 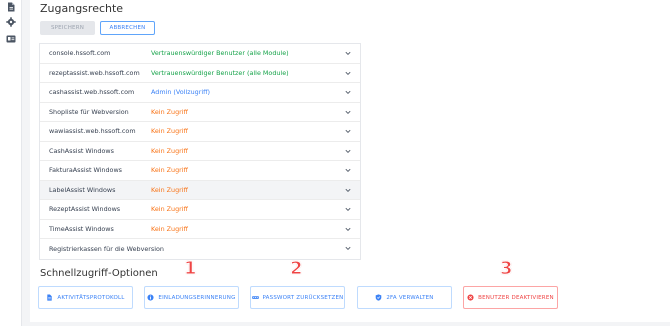 What do you see at coordinates (150, 297) in the screenshot?
I see `info-circle-icon` at bounding box center [150, 297].